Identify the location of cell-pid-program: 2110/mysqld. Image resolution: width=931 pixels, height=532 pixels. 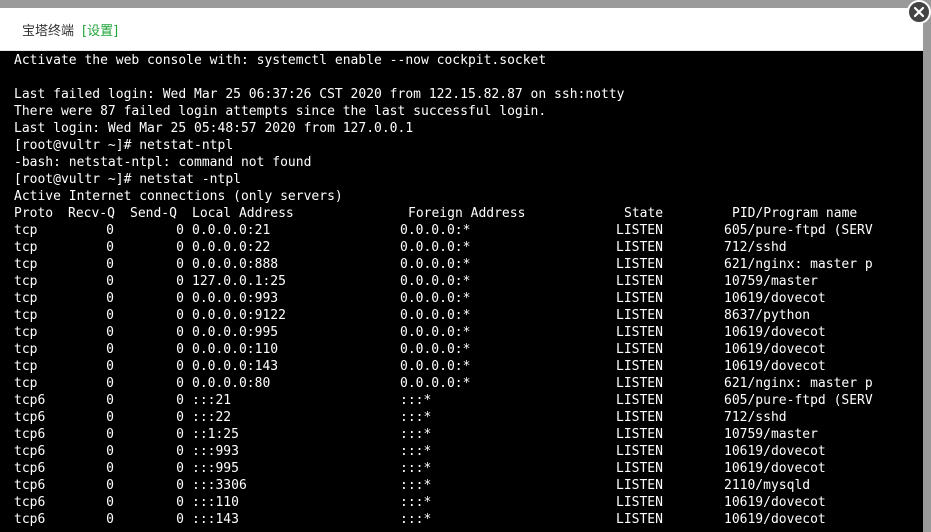
(767, 485).